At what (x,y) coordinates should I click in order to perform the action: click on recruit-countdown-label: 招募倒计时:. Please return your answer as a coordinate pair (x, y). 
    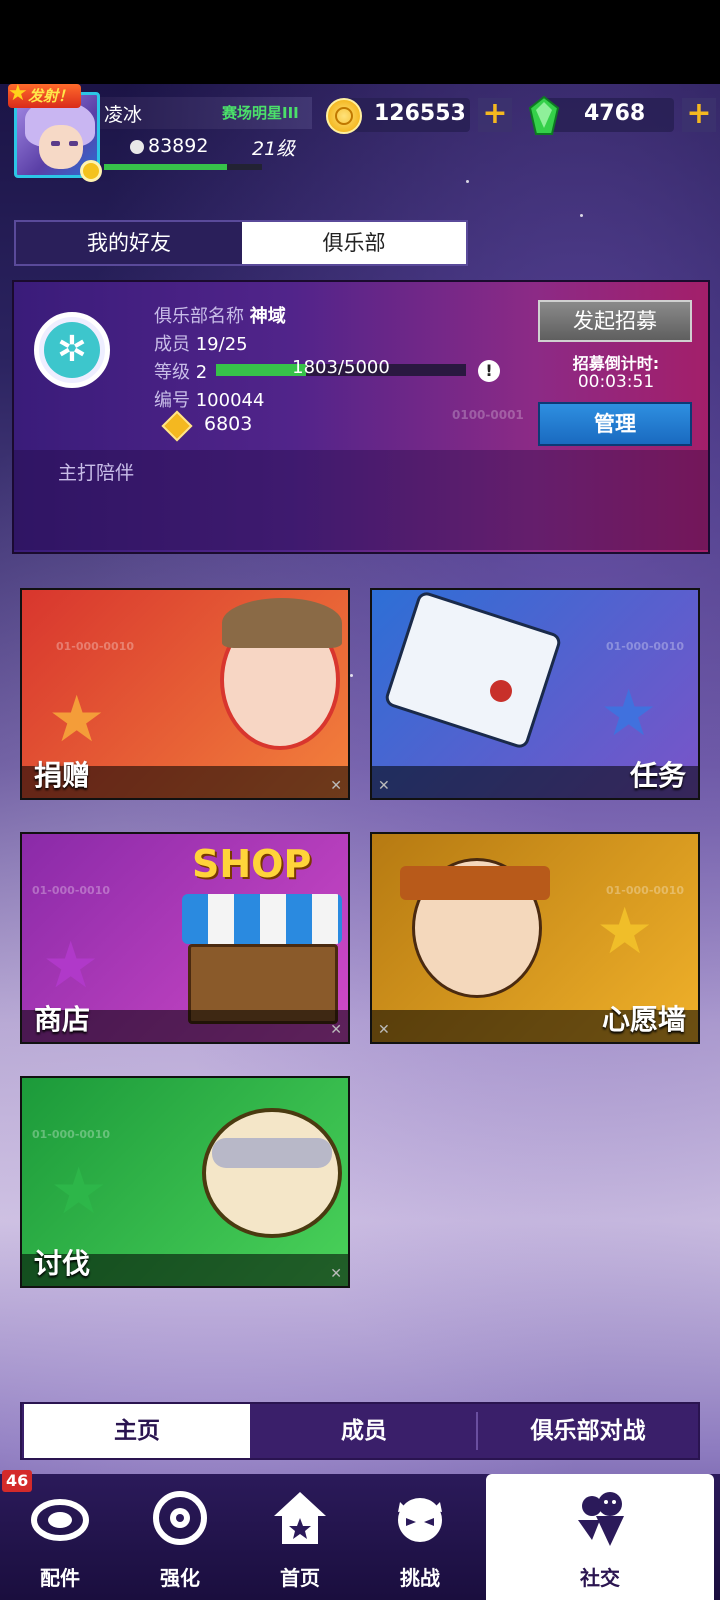
    Looking at the image, I should click on (616, 363).